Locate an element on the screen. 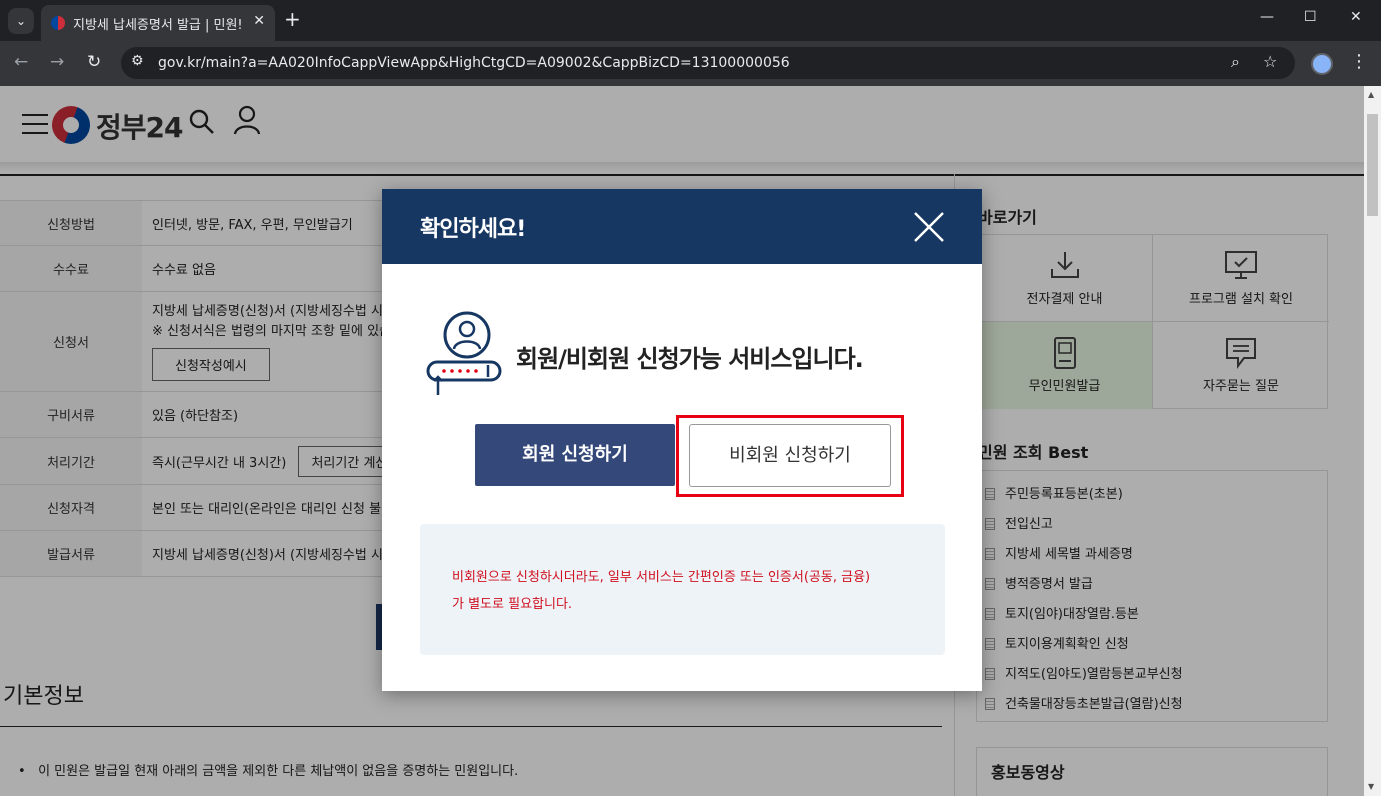  tab-close-icon: ✕ is located at coordinates (259, 21).